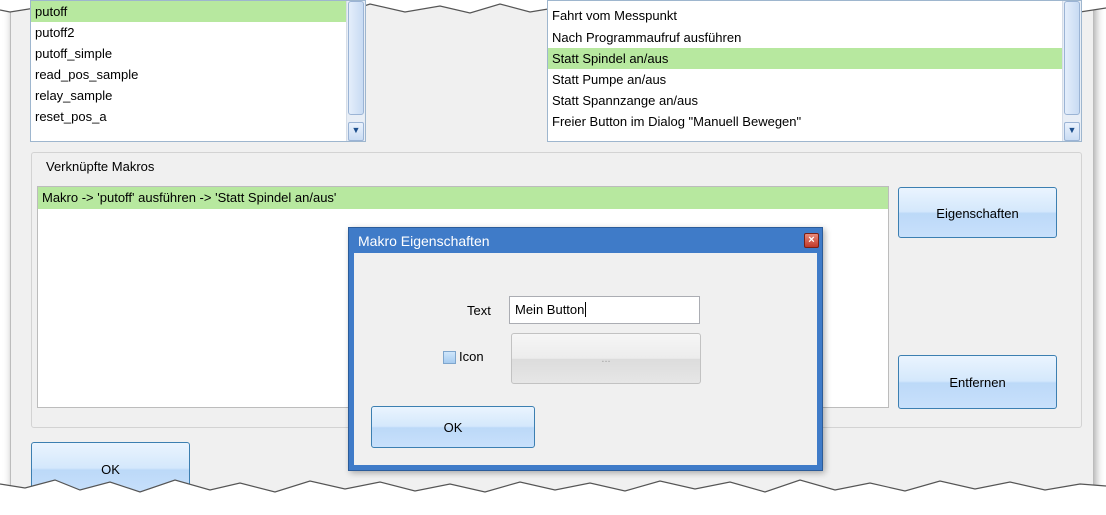  Describe the element at coordinates (977, 382) in the screenshot. I see `remove-button: Entfernen` at that location.